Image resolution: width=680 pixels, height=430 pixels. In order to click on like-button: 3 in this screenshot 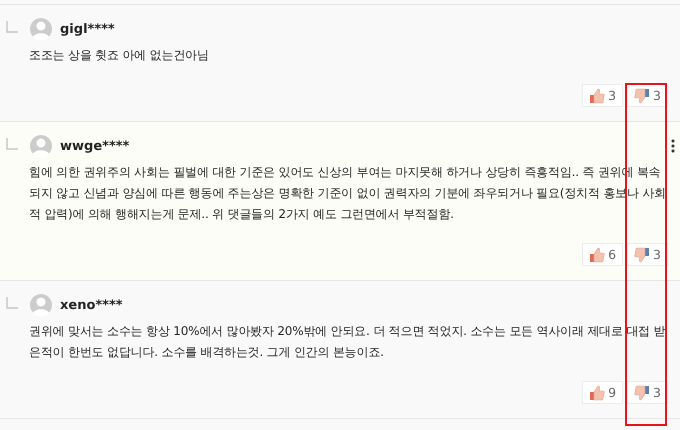, I will do `click(603, 95)`.